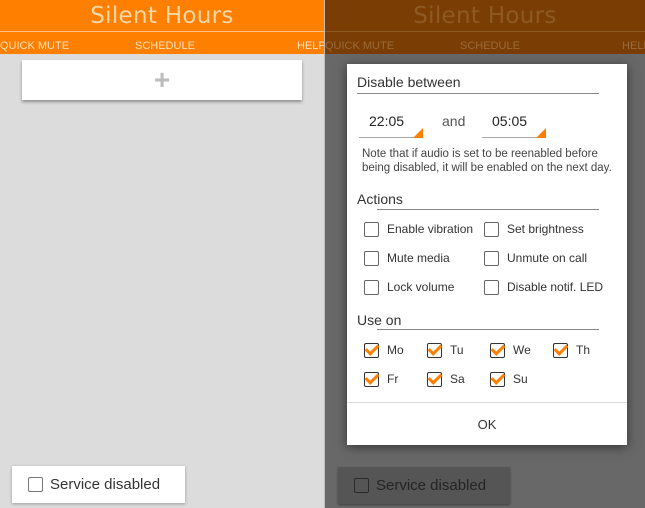  Describe the element at coordinates (421, 287) in the screenshot. I see `option-label: Lock volume` at that location.